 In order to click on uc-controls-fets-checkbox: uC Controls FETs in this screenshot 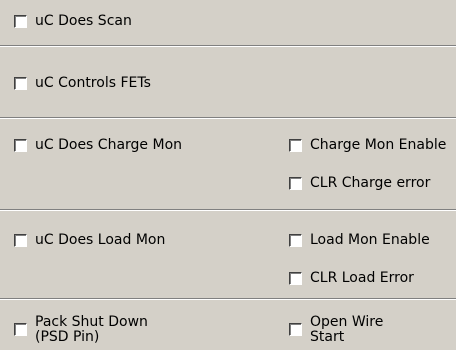, I will do `click(82, 83)`.